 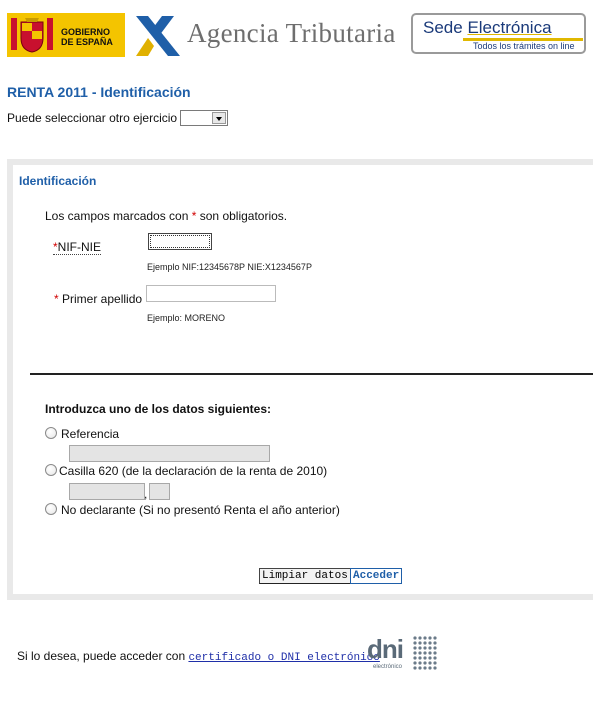 What do you see at coordinates (425, 653) in the screenshot?
I see `dni-dots-icon` at bounding box center [425, 653].